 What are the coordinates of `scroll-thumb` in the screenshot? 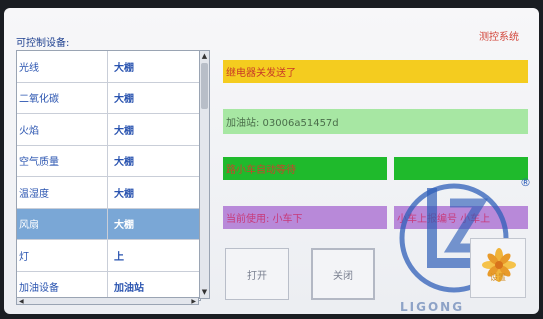 It's located at (204, 86).